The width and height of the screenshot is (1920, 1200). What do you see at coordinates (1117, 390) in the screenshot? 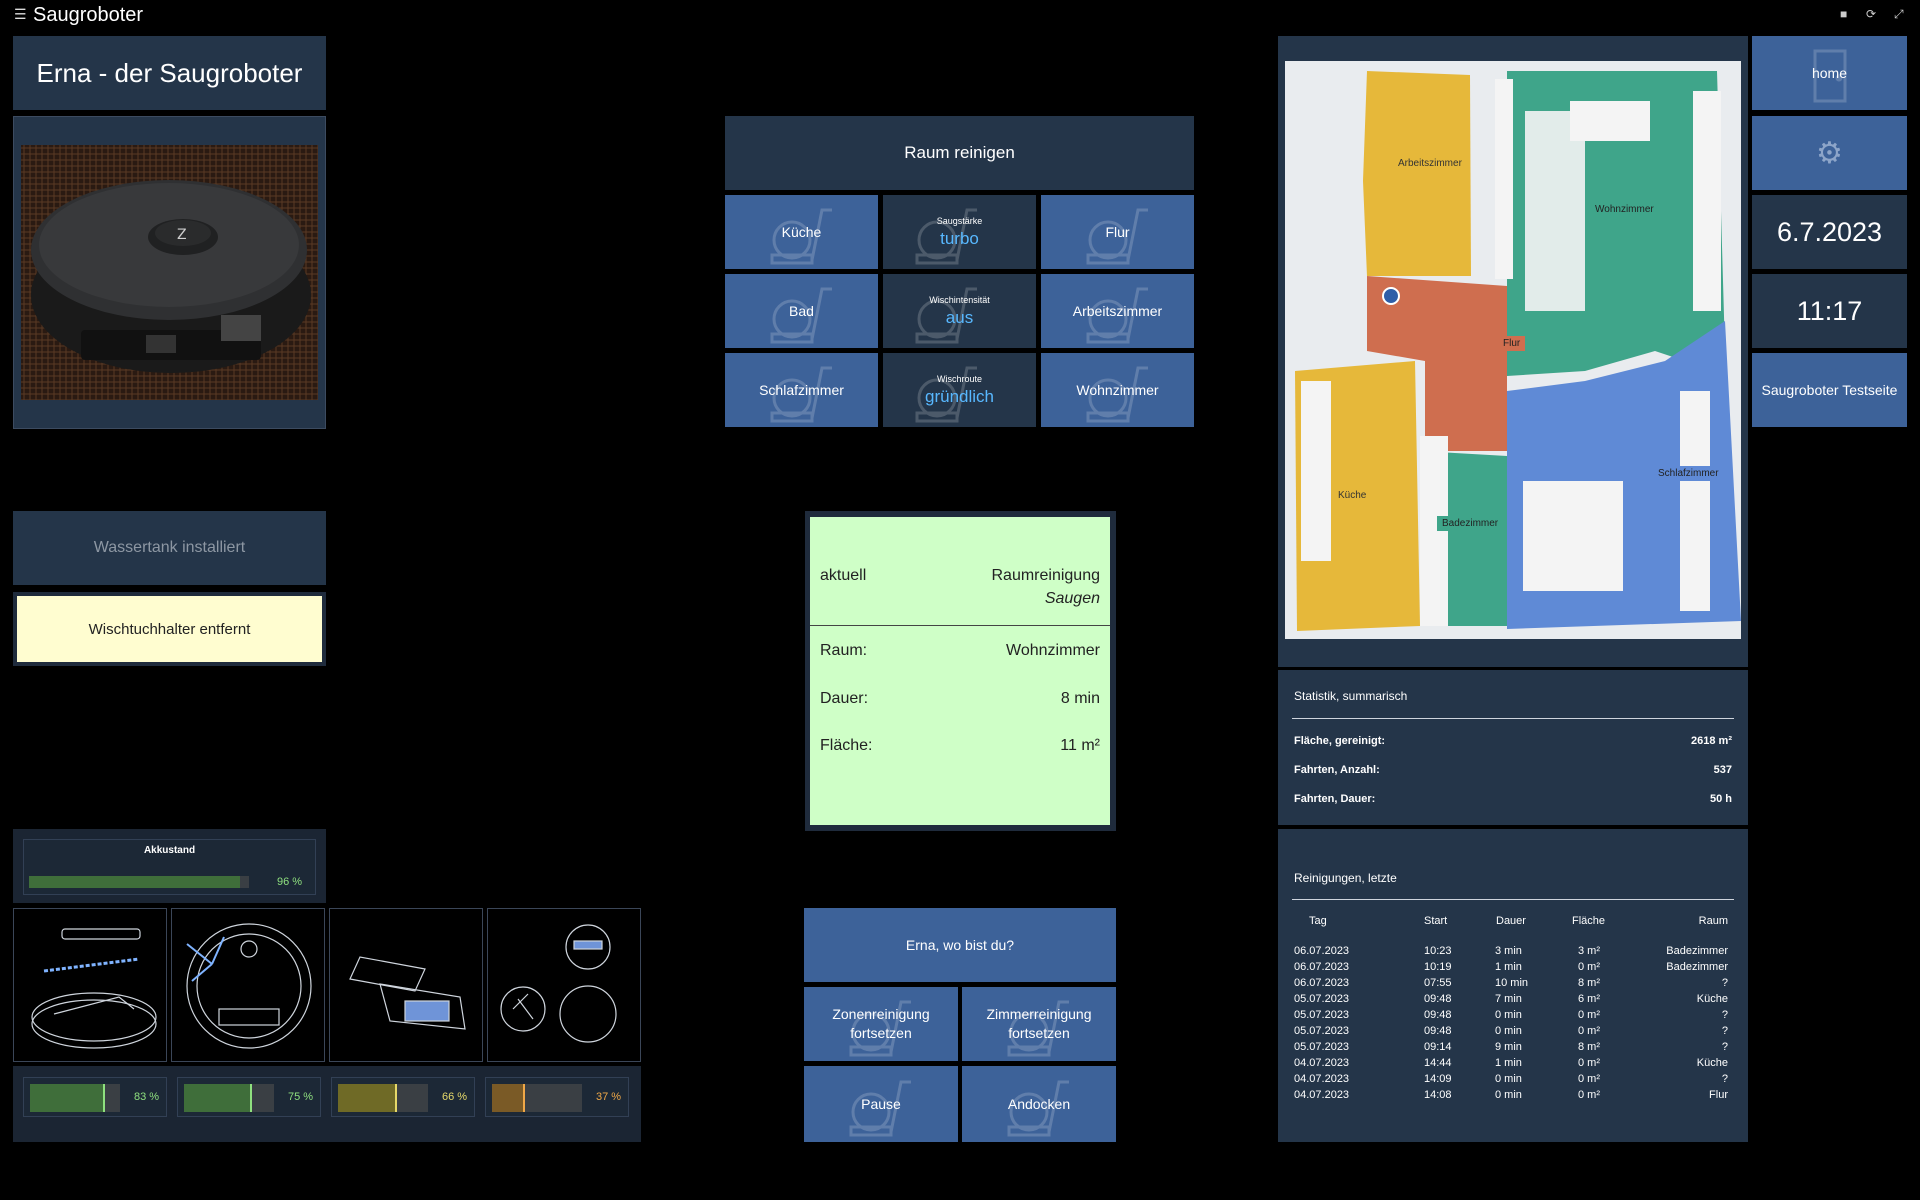
I see `room-button-living: Wohnzimmer` at bounding box center [1117, 390].